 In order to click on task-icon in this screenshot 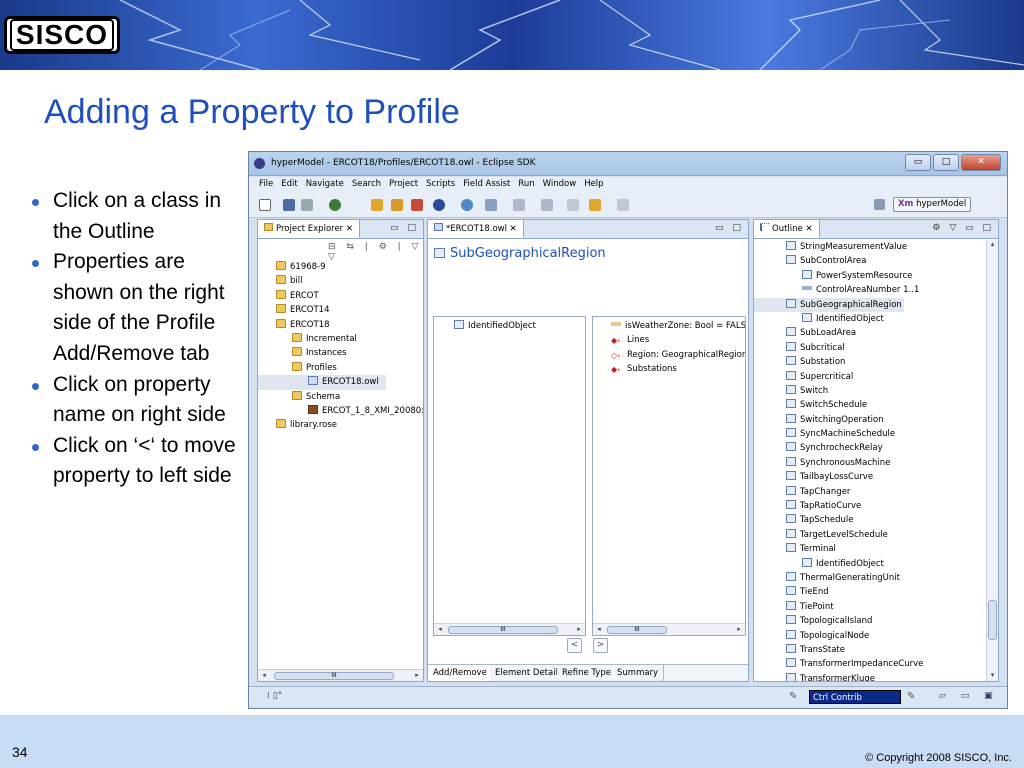, I will do `click(491, 205)`.